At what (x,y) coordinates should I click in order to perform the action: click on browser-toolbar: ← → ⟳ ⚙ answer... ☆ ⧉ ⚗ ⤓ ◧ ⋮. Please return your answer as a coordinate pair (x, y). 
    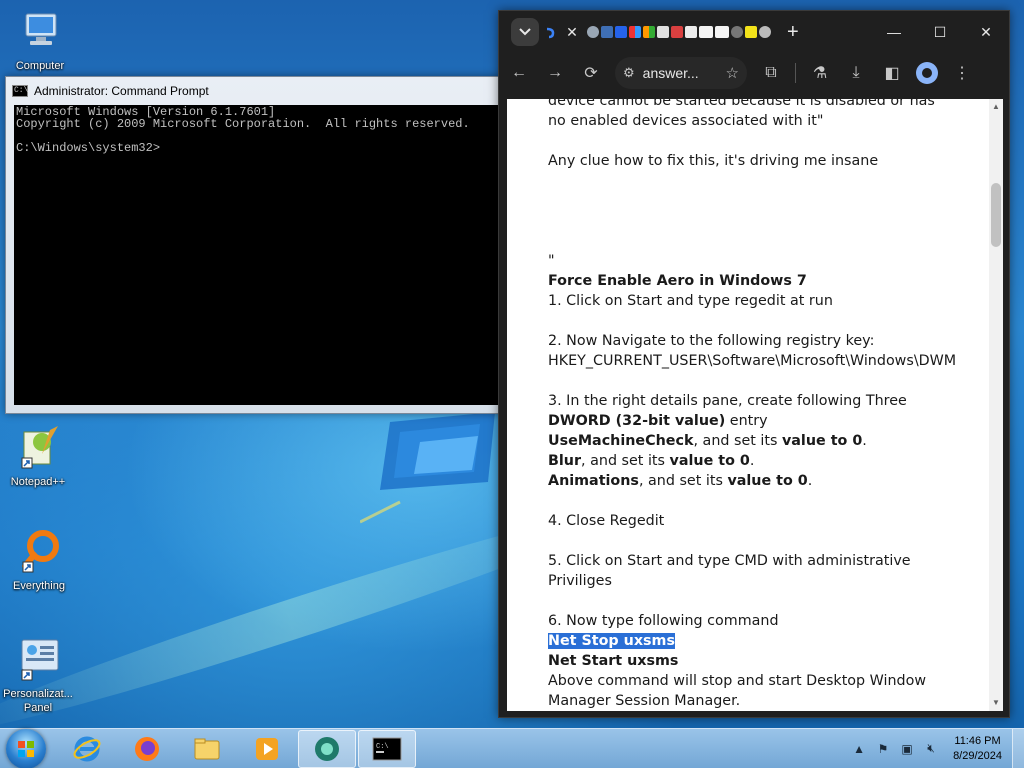
    Looking at the image, I should click on (754, 73).